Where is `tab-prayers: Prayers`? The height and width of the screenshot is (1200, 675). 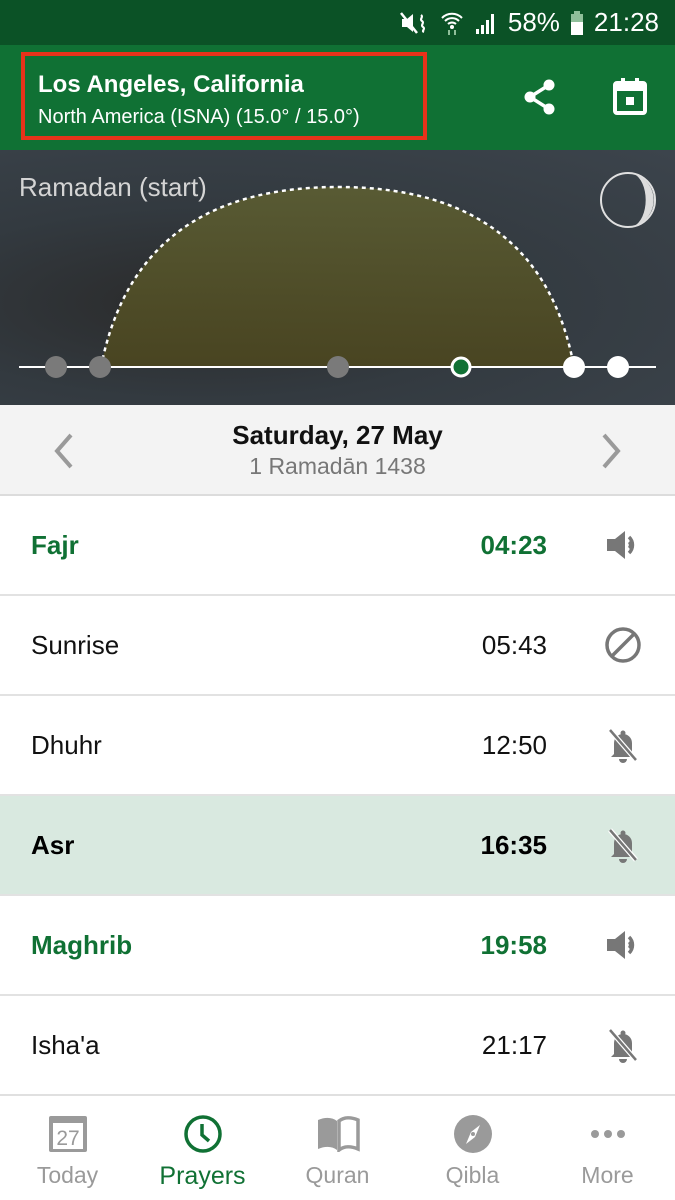 tab-prayers: Prayers is located at coordinates (202, 1148).